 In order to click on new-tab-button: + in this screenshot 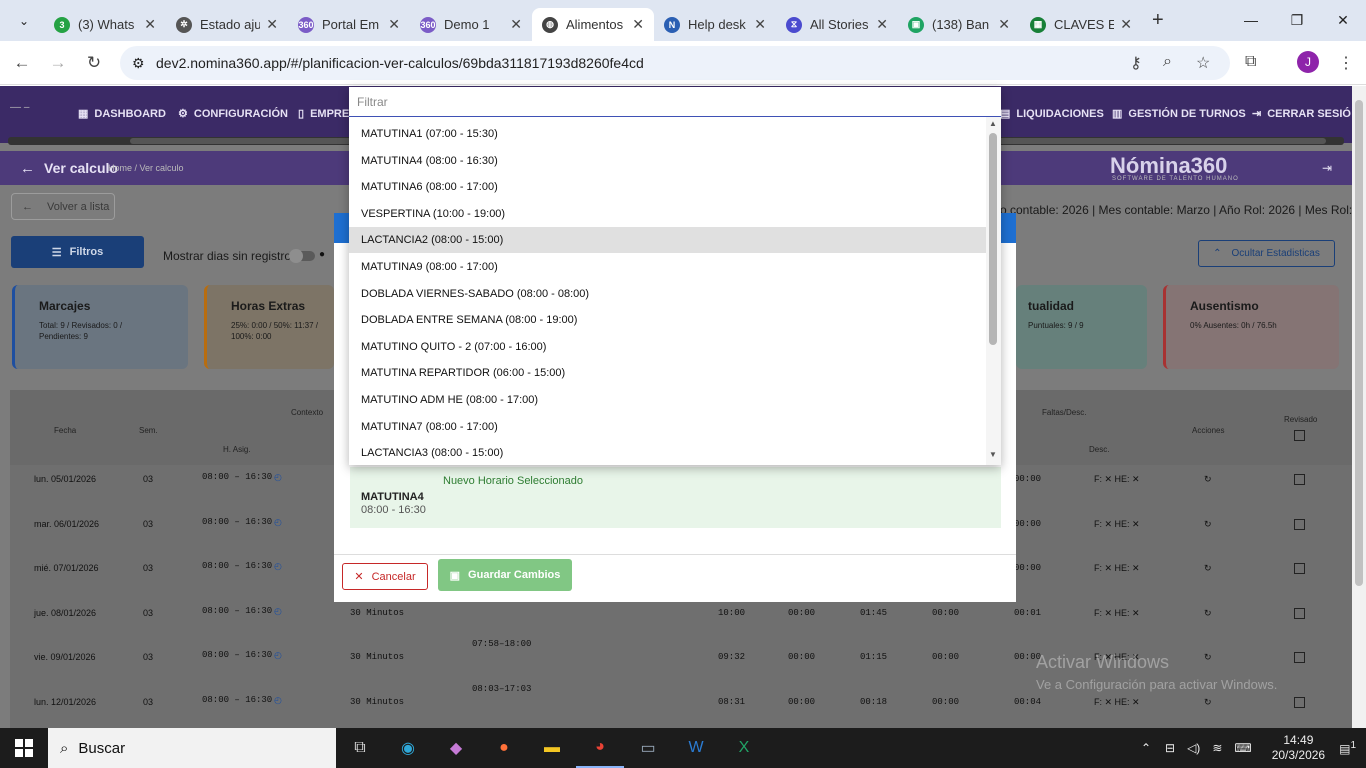, I will do `click(1158, 20)`.